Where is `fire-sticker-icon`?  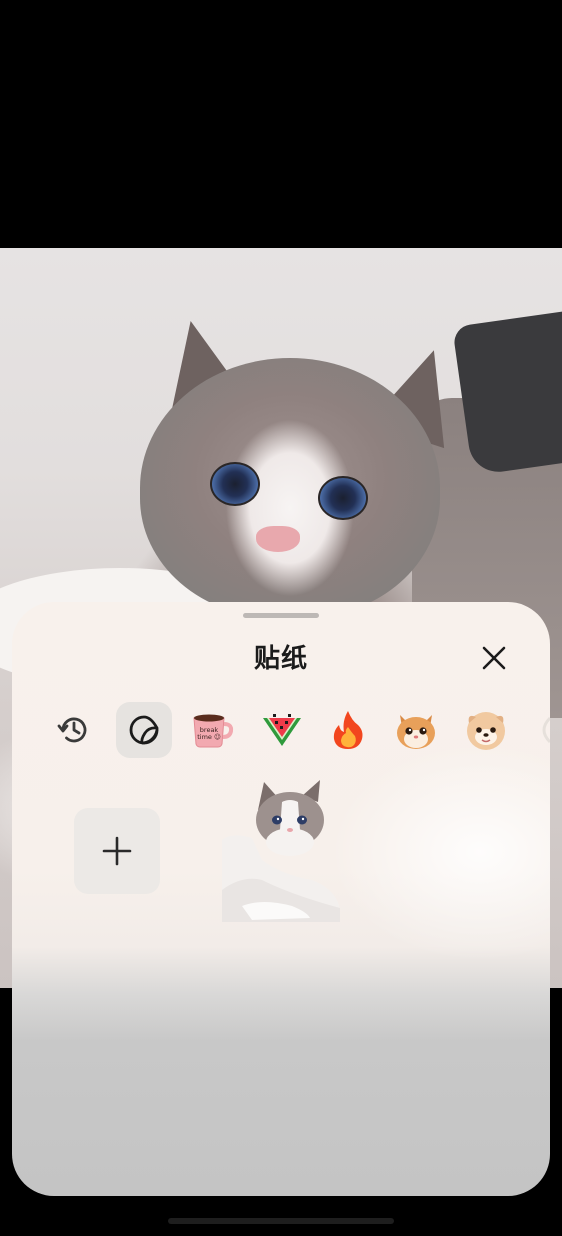
fire-sticker-icon is located at coordinates (348, 730).